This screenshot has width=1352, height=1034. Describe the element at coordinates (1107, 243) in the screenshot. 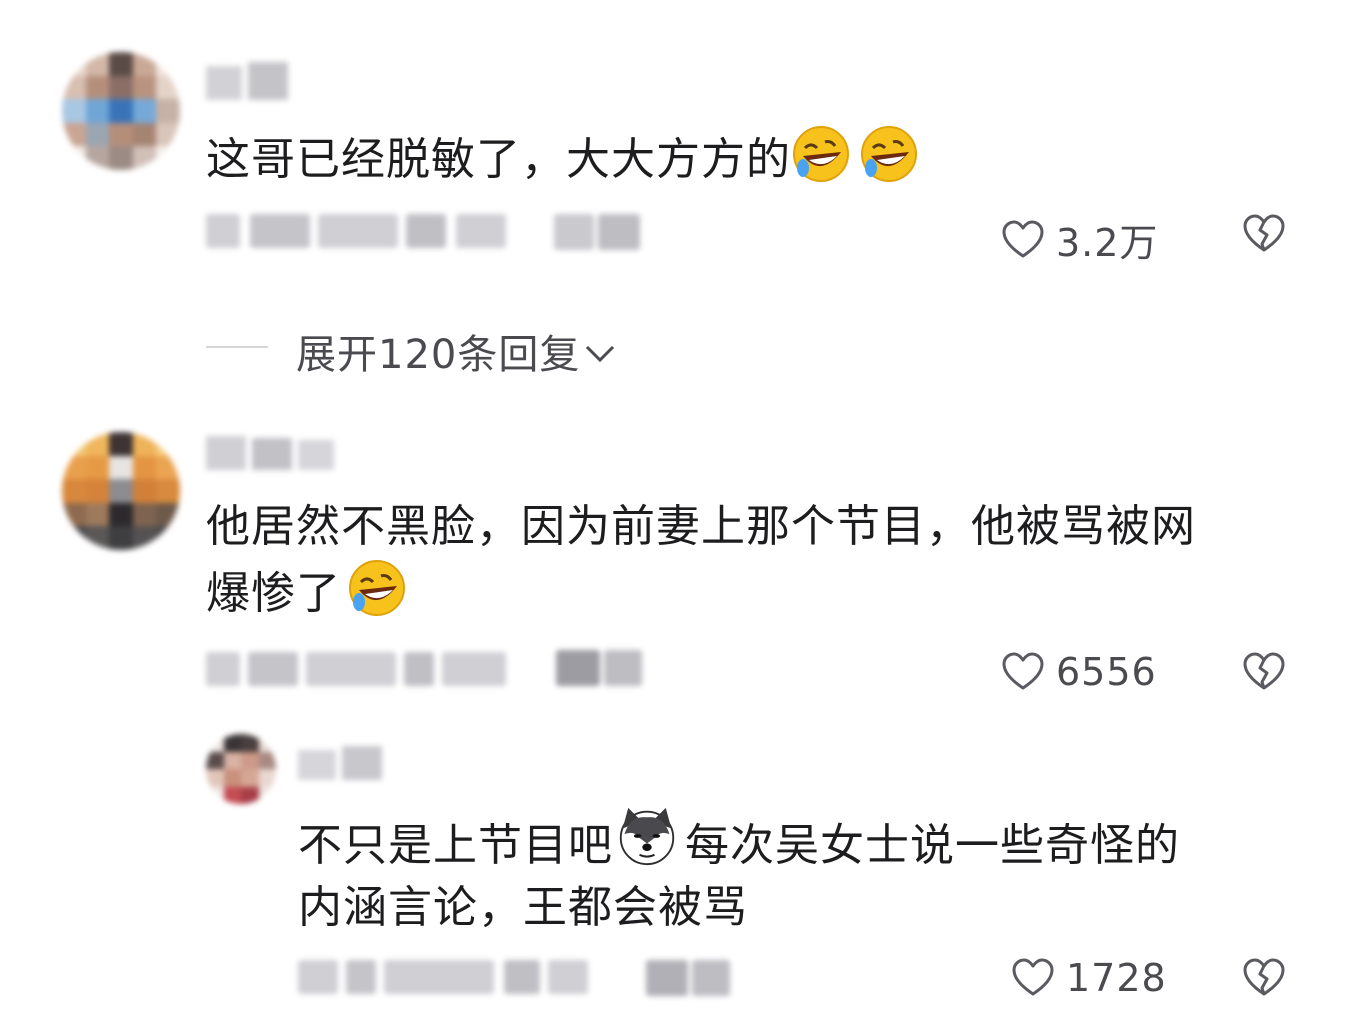

I see `like-count: 3.2万` at that location.